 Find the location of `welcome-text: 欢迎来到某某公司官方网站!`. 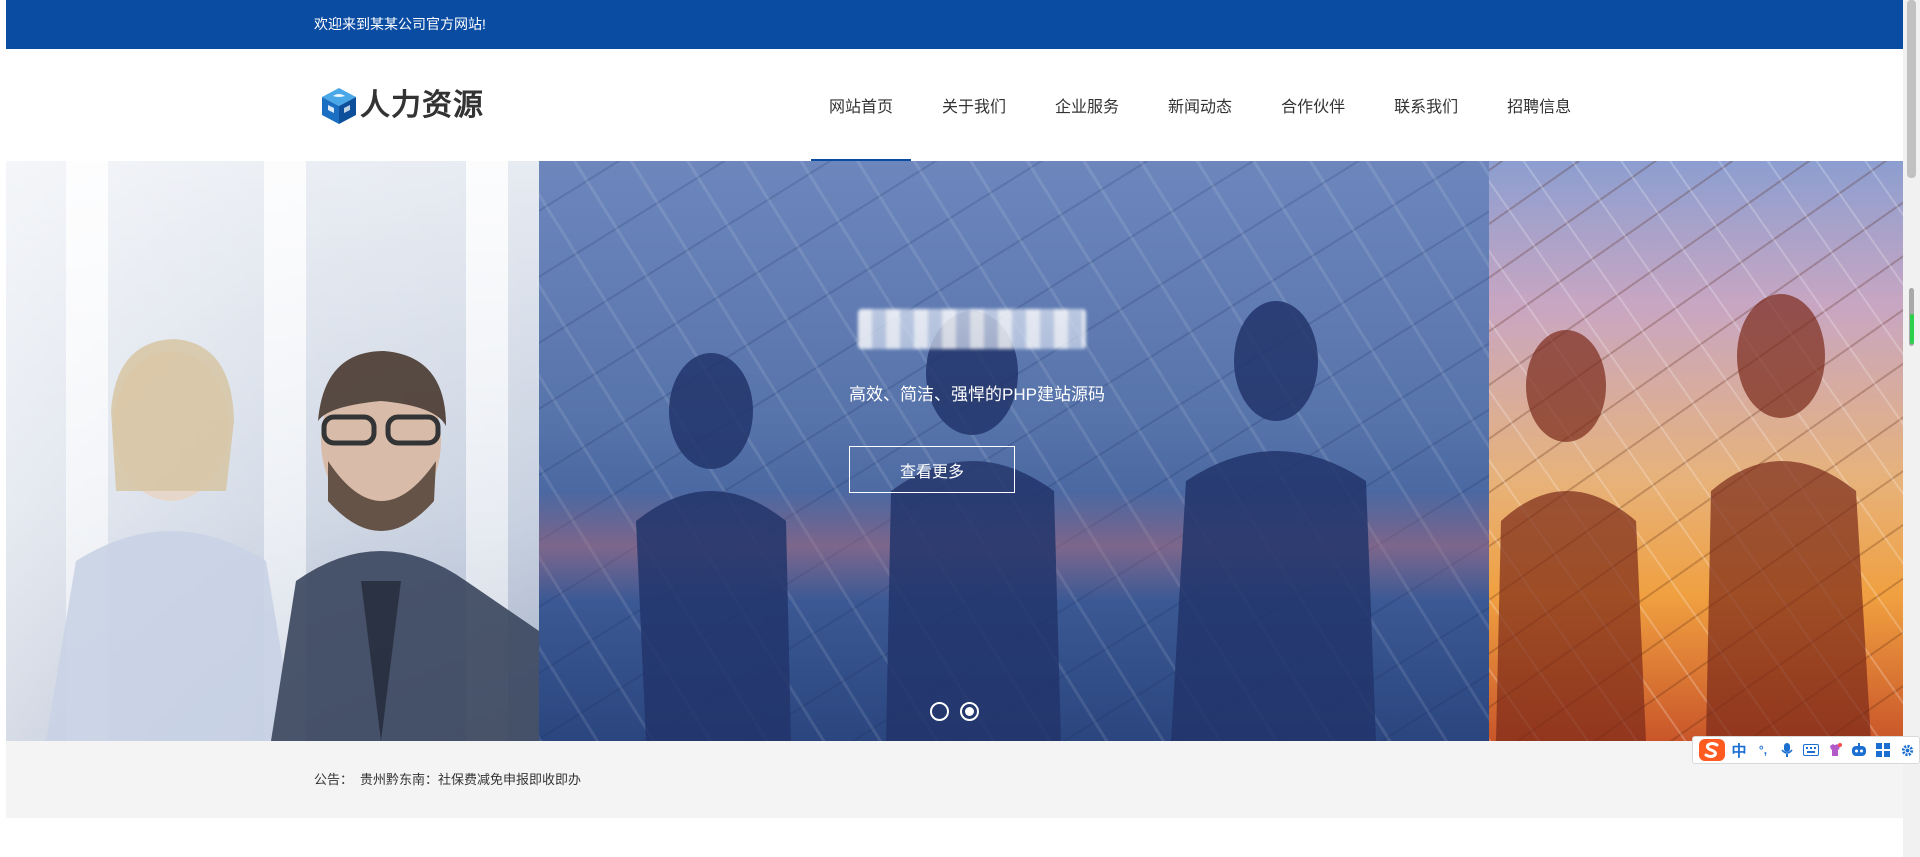

welcome-text: 欢迎来到某某公司官方网站! is located at coordinates (400, 24).